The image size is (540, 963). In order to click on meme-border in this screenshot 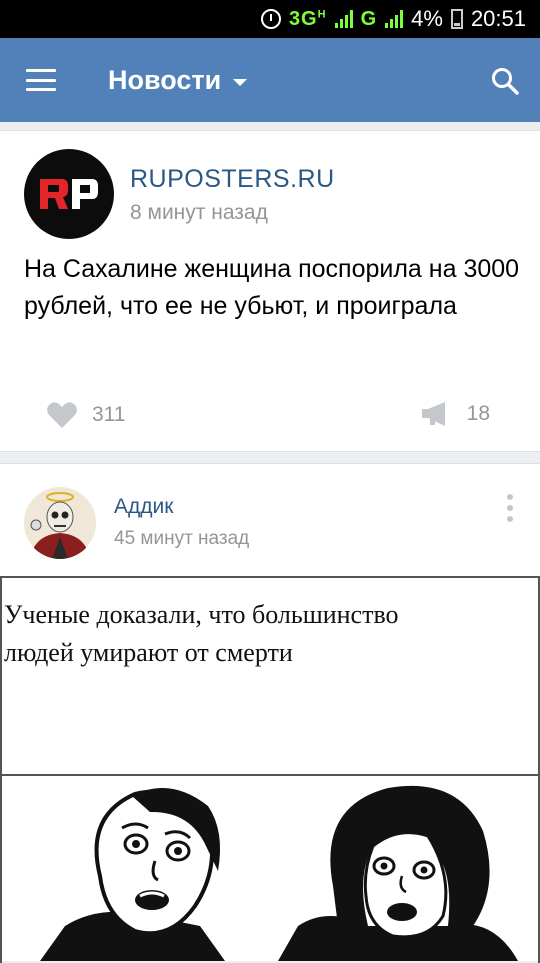, I will do `click(1, 770)`.